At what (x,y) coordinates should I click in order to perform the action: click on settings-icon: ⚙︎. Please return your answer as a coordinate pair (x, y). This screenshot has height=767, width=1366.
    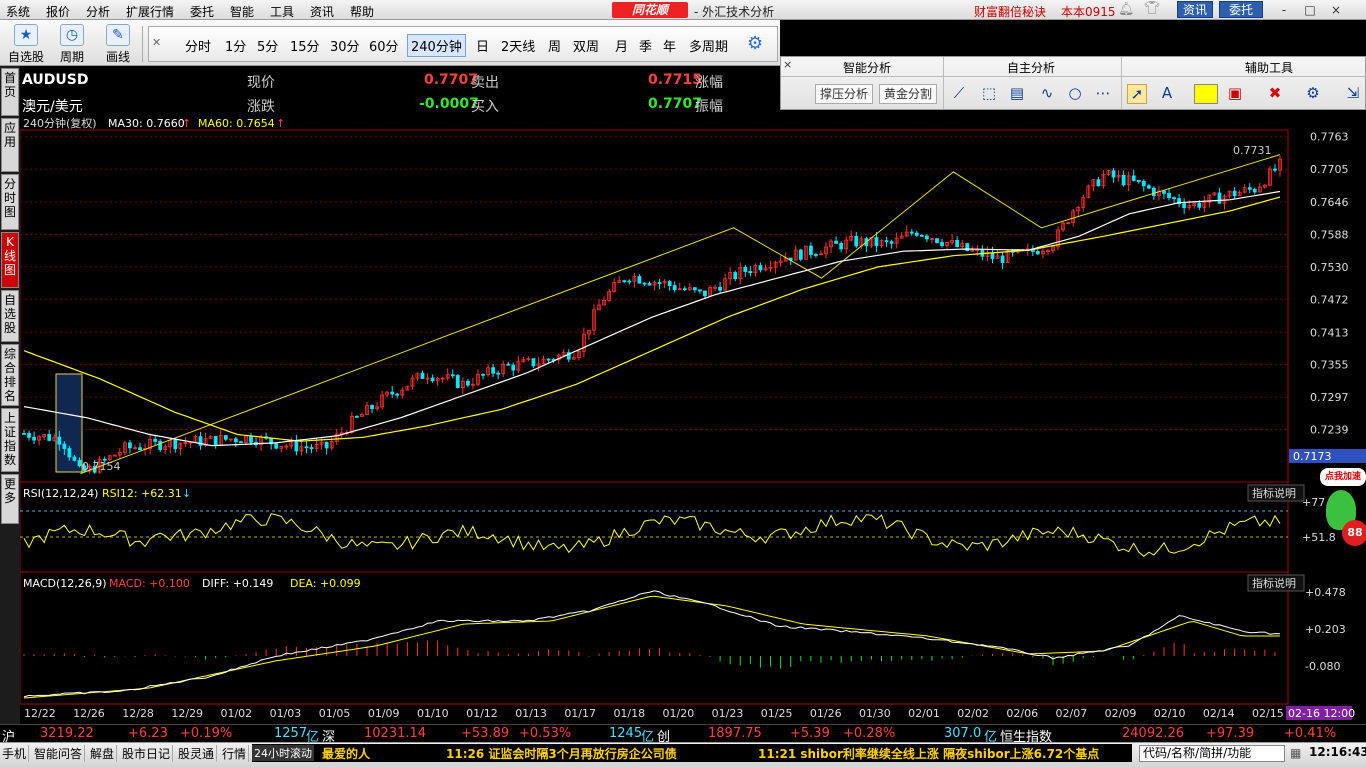
    Looking at the image, I should click on (1313, 93).